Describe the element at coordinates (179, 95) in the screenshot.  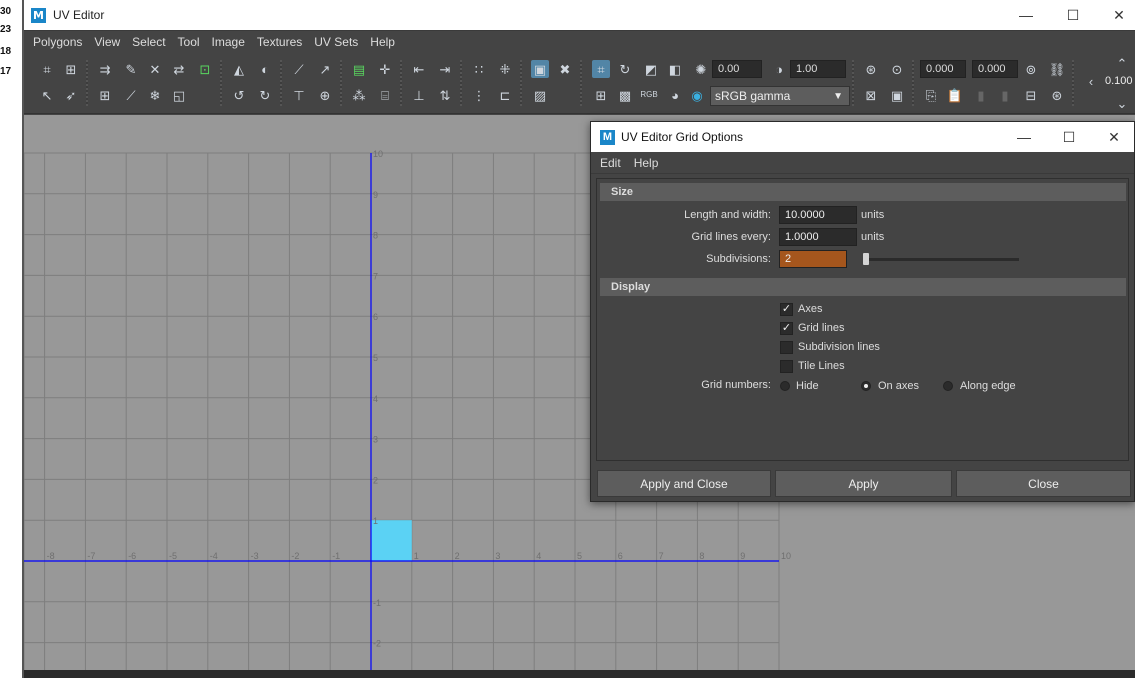
I see `symmetrize-icon: ◱` at that location.